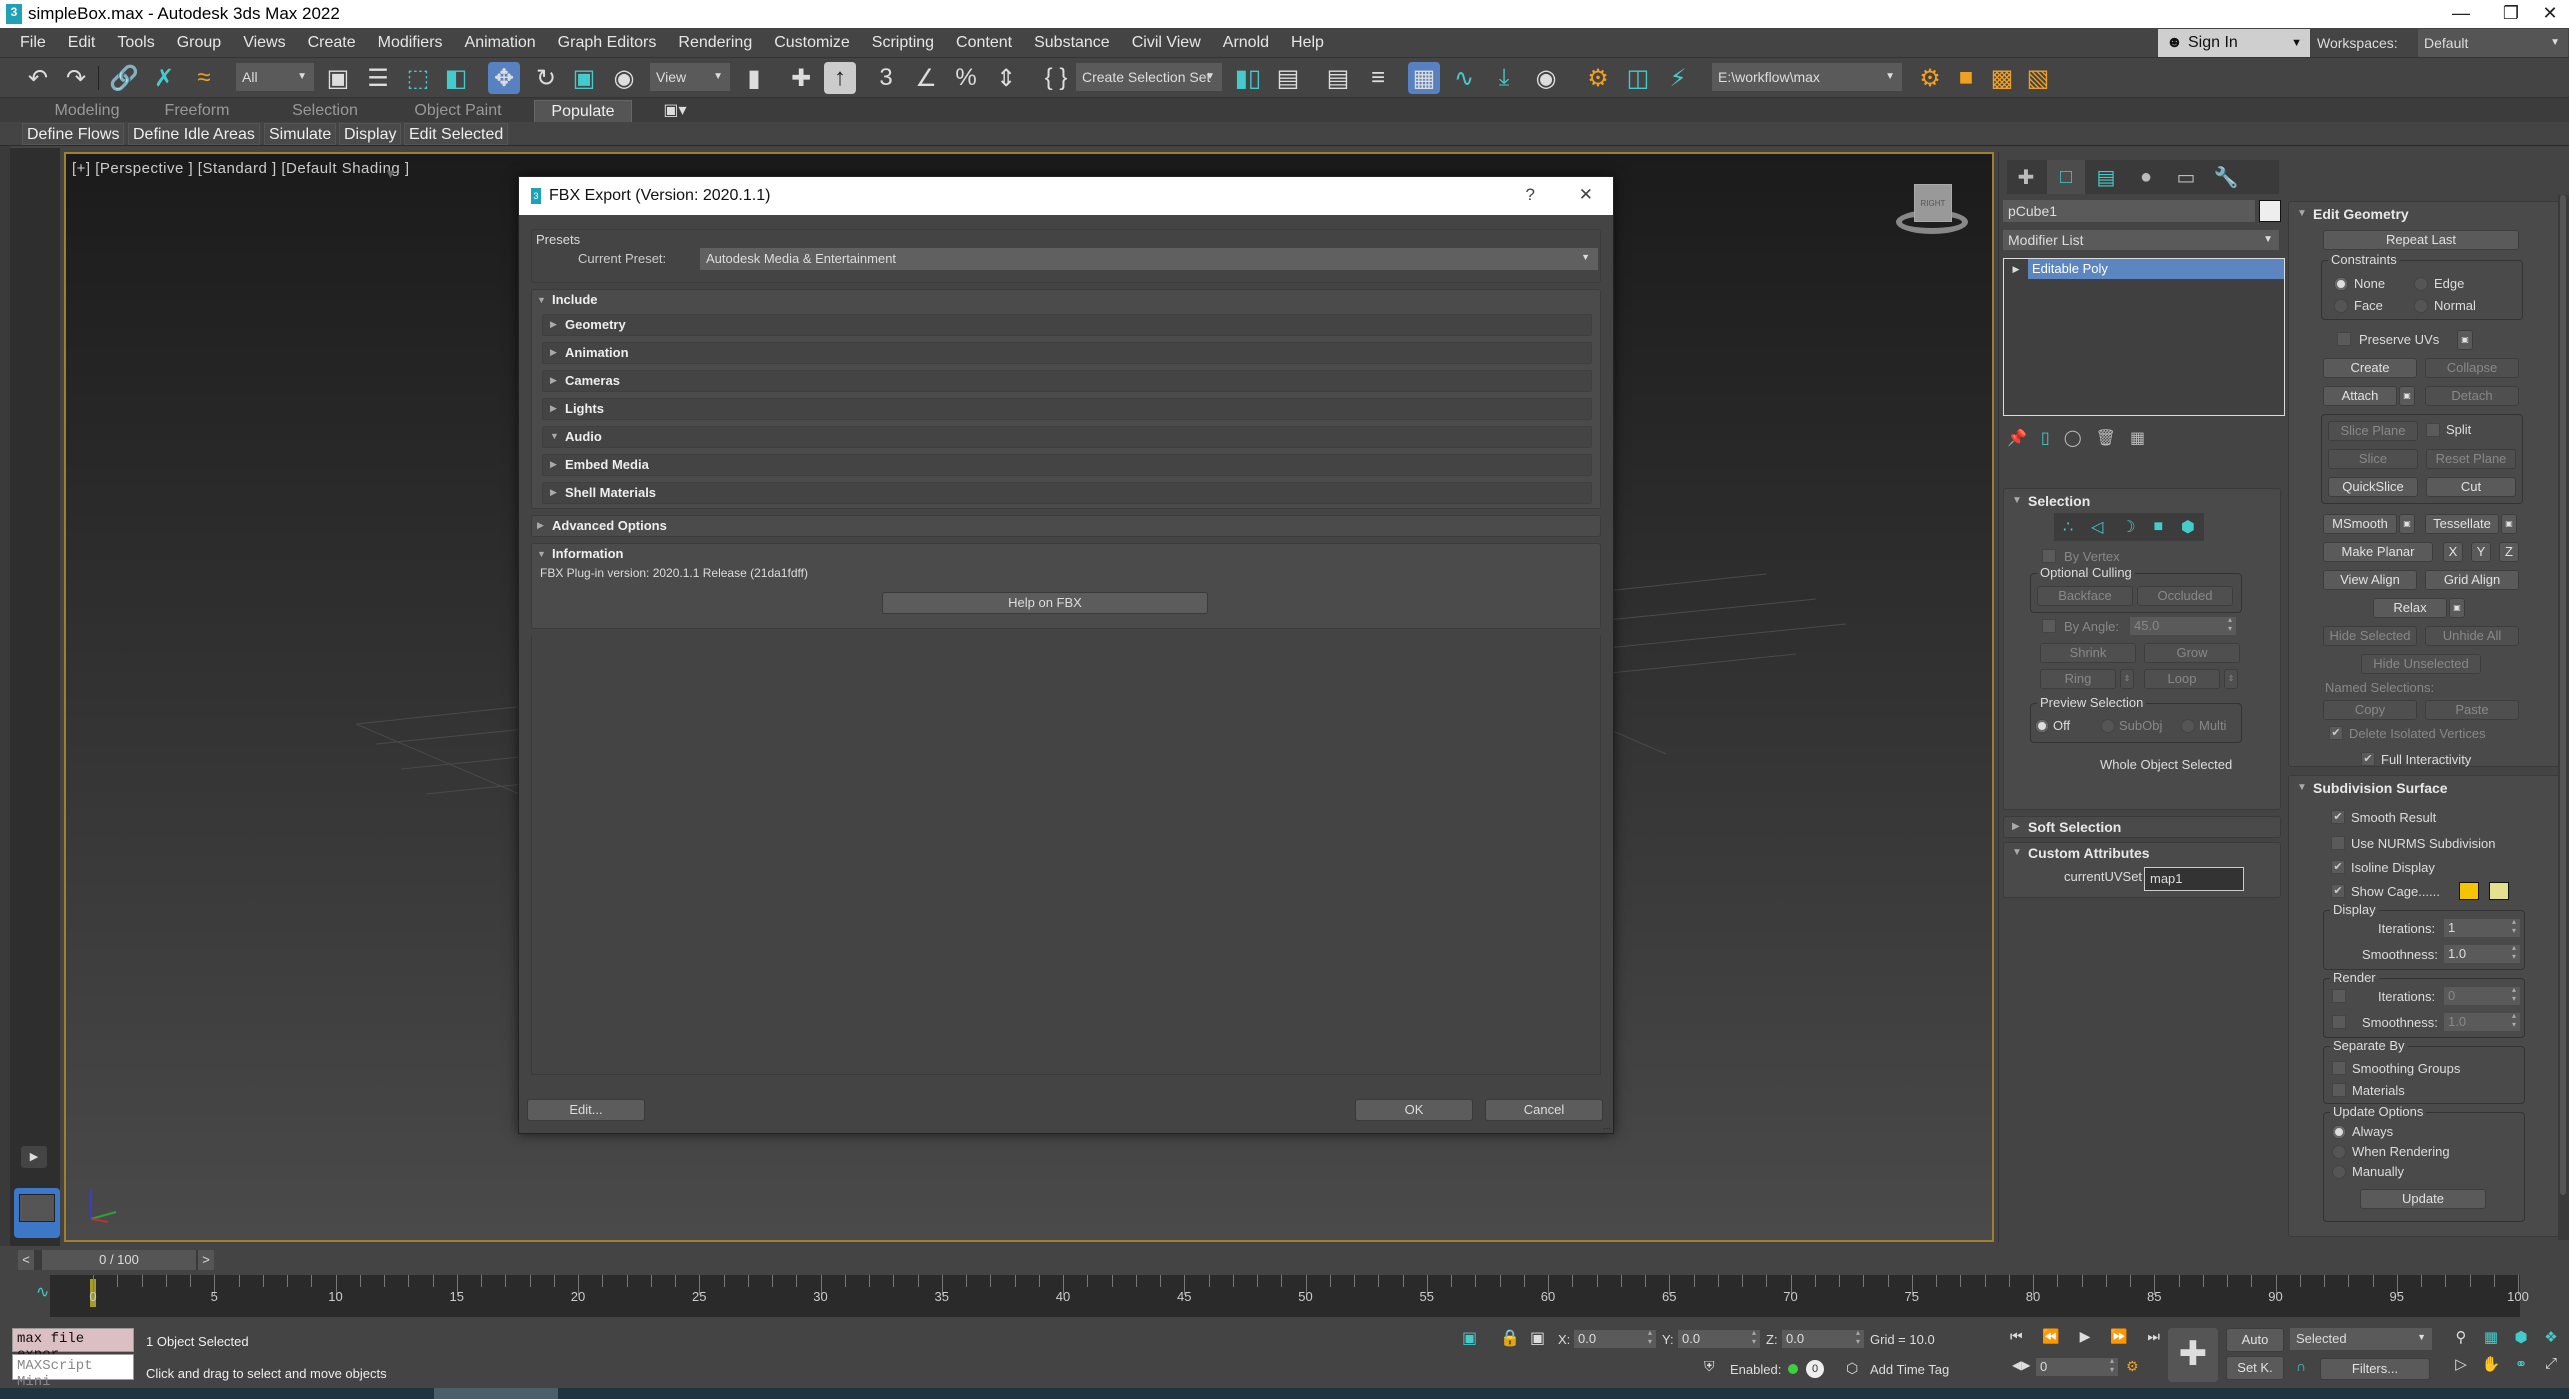 Image resolution: width=2569 pixels, height=1399 pixels. Describe the element at coordinates (135, 43) in the screenshot. I see `menu-tools: Tools` at that location.